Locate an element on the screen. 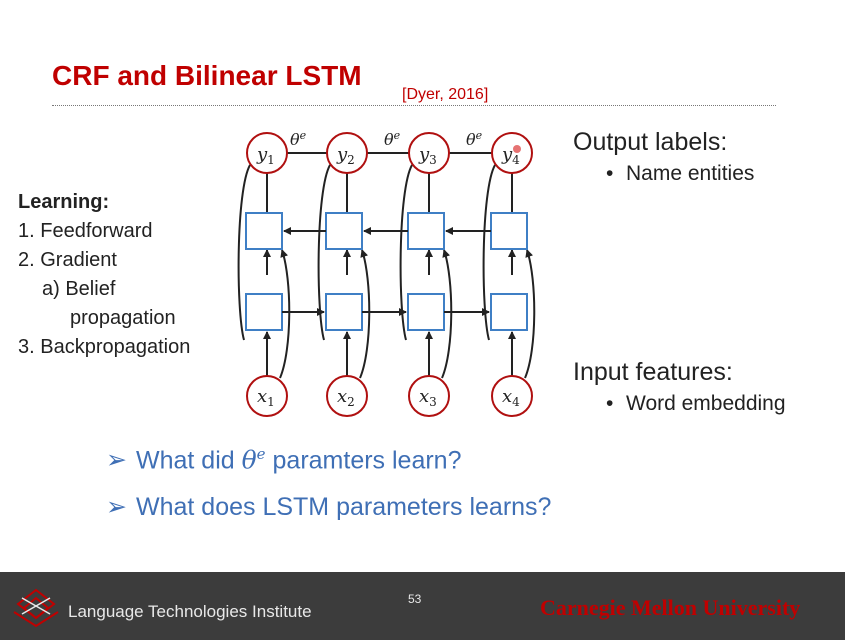 The image size is (845, 640). output-node: y2 is located at coordinates (347, 153).